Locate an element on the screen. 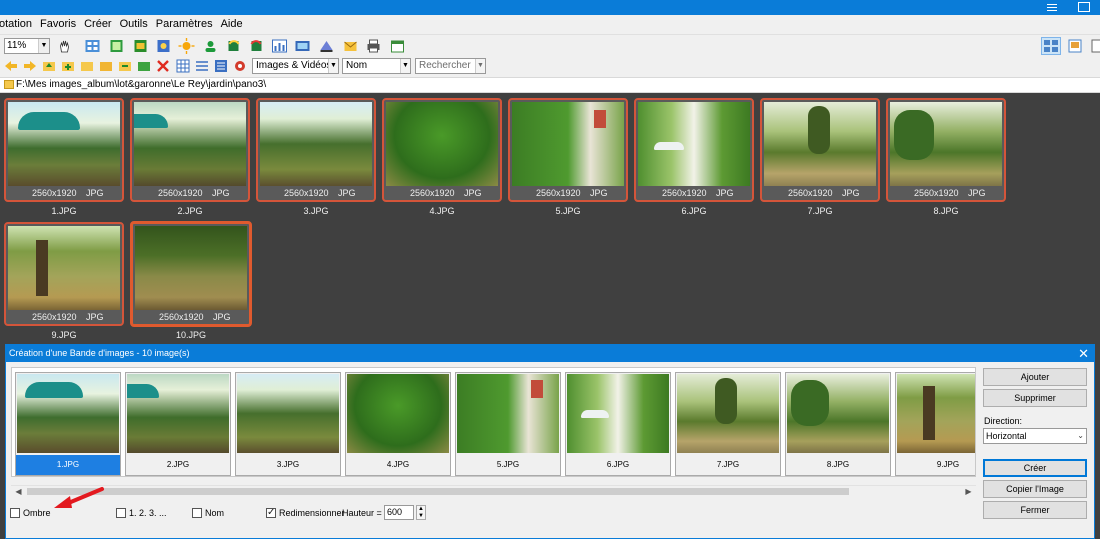 This screenshot has width=1100, height=539. view-fullscreen-icon is located at coordinates (1094, 46).